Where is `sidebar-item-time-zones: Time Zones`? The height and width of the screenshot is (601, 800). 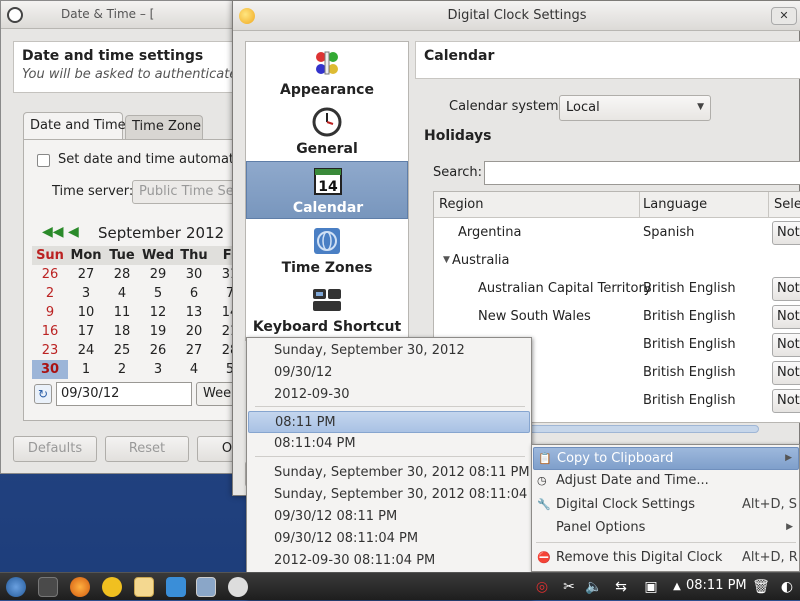
sidebar-item-time-zones: Time Zones is located at coordinates (327, 251).